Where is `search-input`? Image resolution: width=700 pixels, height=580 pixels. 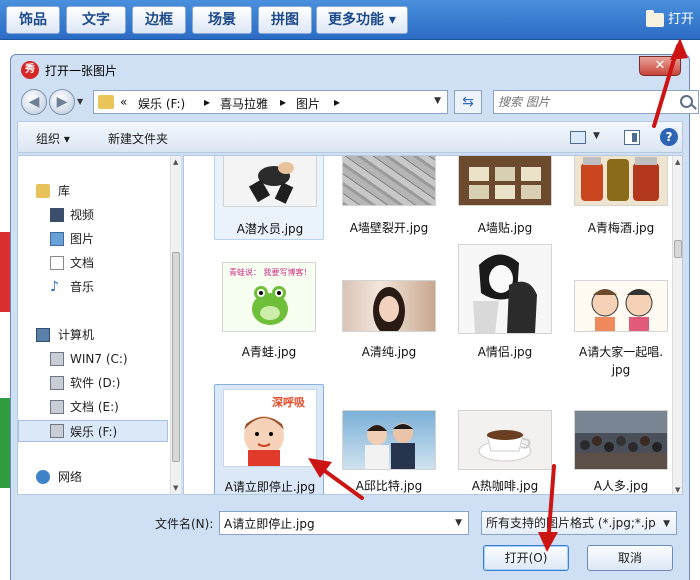
search-input is located at coordinates (583, 102).